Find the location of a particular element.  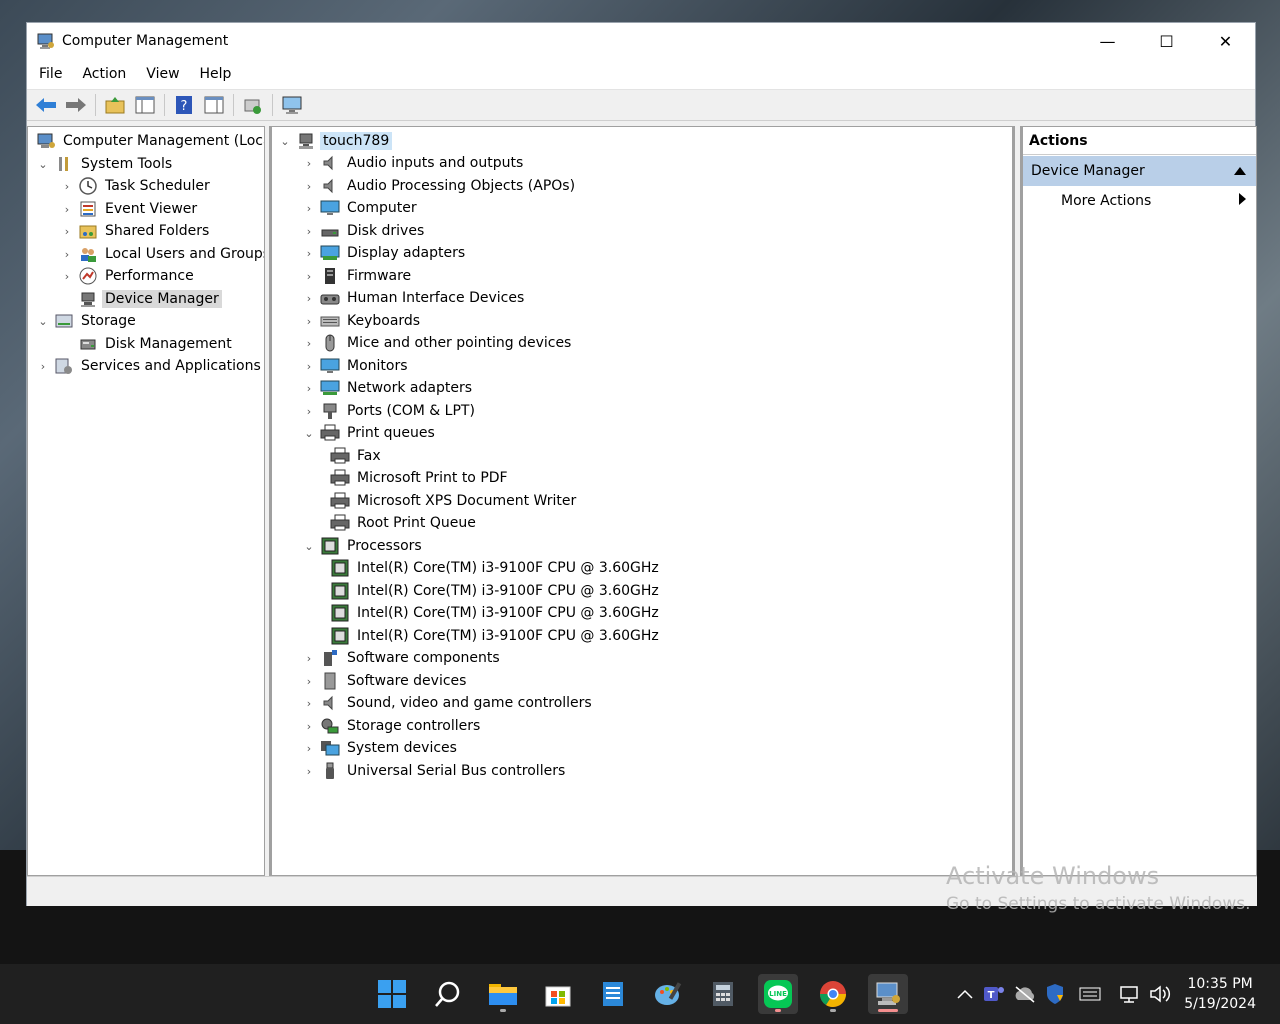

device-category: › Disk drives is located at coordinates (364, 231).